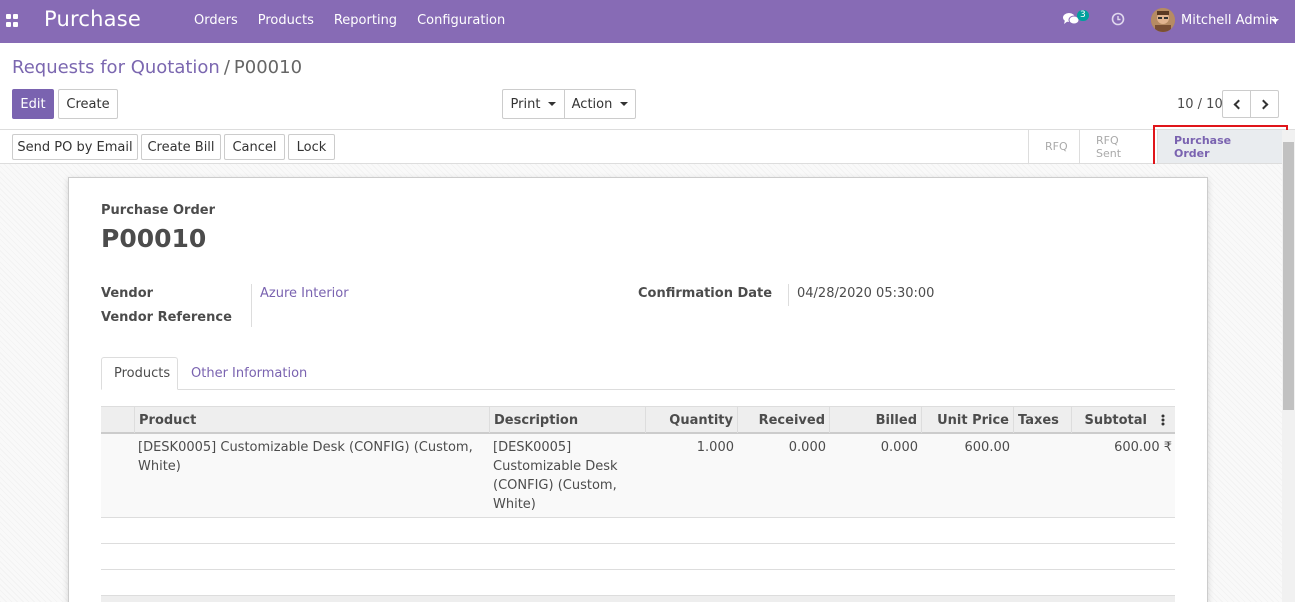 The width and height of the screenshot is (1295, 602). What do you see at coordinates (1143, 447) in the screenshot?
I see `line-subtotal: 600.00 ₹` at bounding box center [1143, 447].